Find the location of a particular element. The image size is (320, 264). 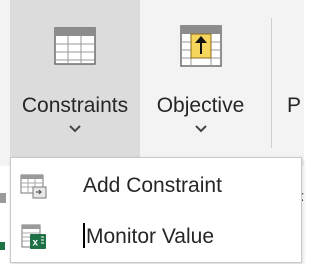

add-constraint-label: Add Constraint is located at coordinates (152, 185).